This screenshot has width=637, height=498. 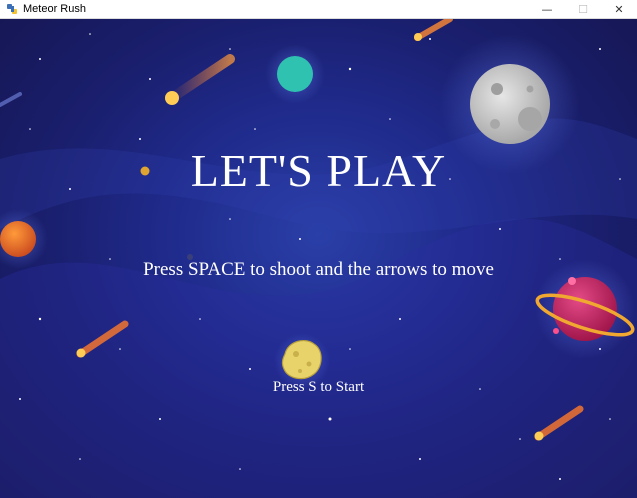 What do you see at coordinates (318, 387) in the screenshot?
I see `start-prompt: Press S to Start` at bounding box center [318, 387].